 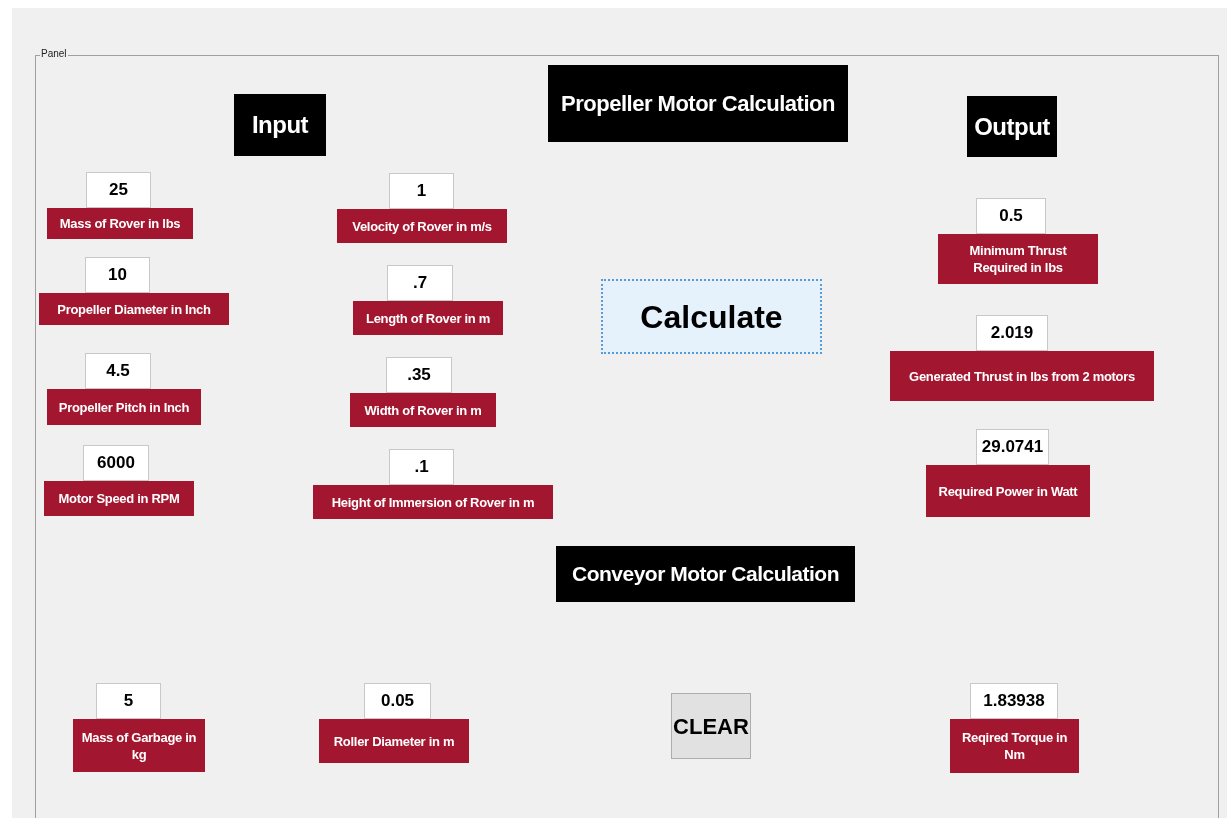 I want to click on clear-button: CLEAR, so click(x=711, y=726).